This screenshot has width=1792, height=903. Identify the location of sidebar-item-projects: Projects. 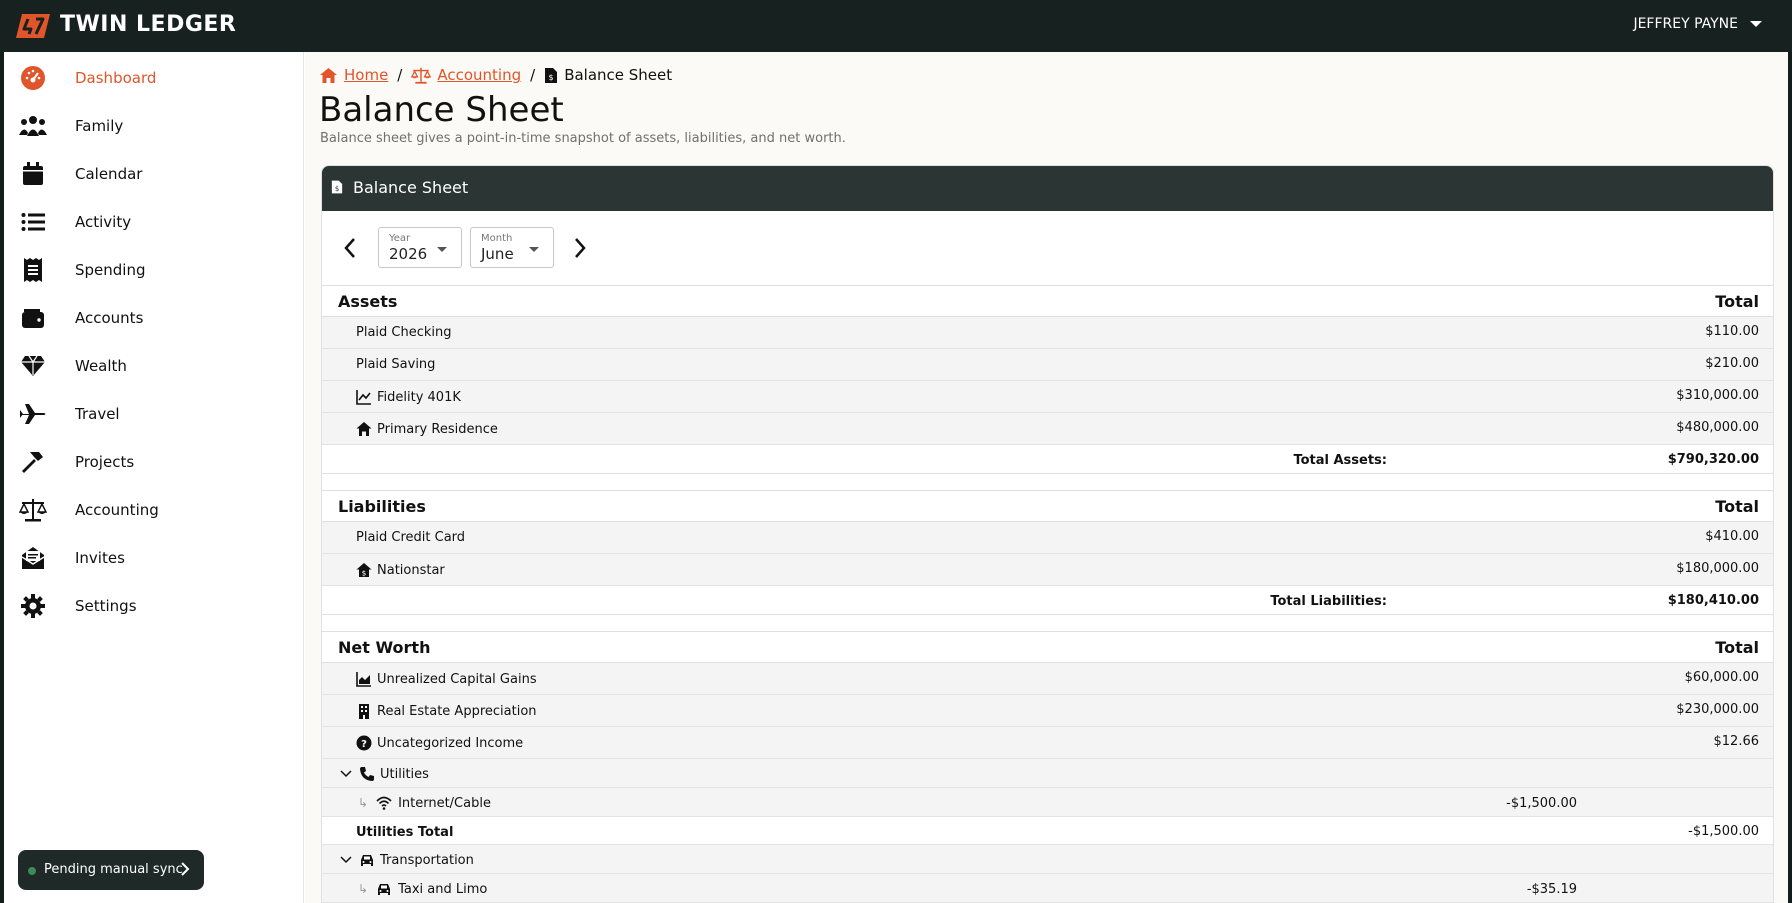
(154, 462).